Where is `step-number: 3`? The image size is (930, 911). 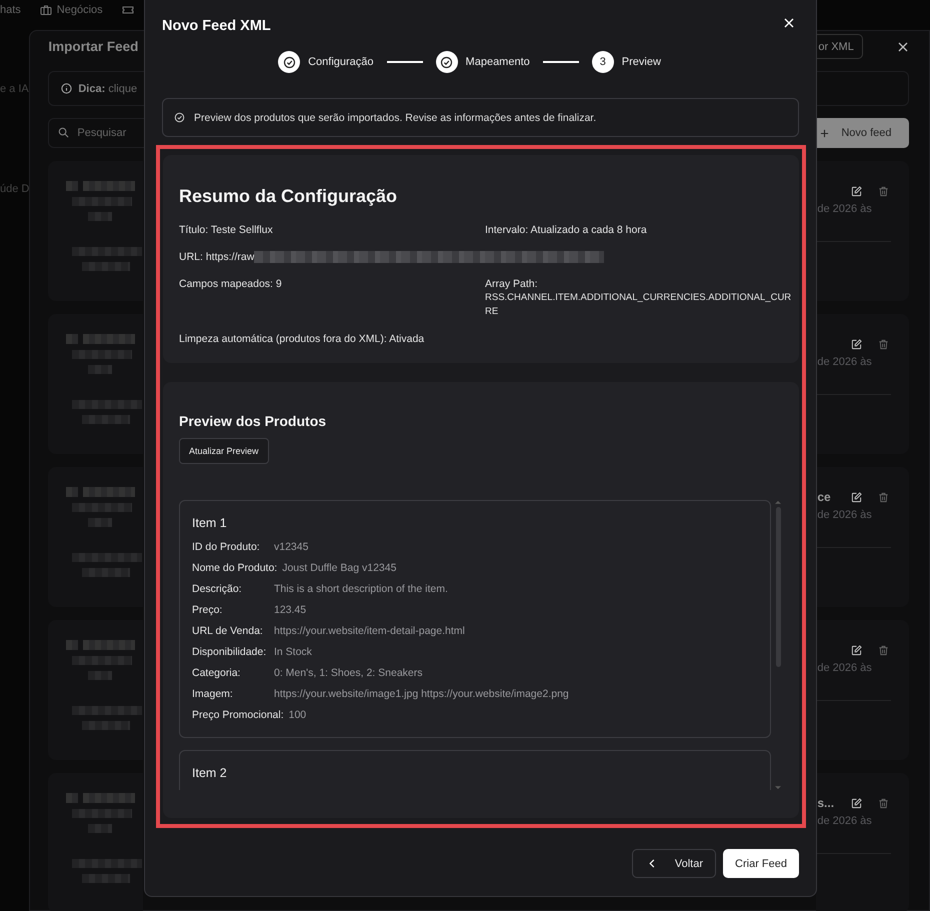
step-number: 3 is located at coordinates (603, 62).